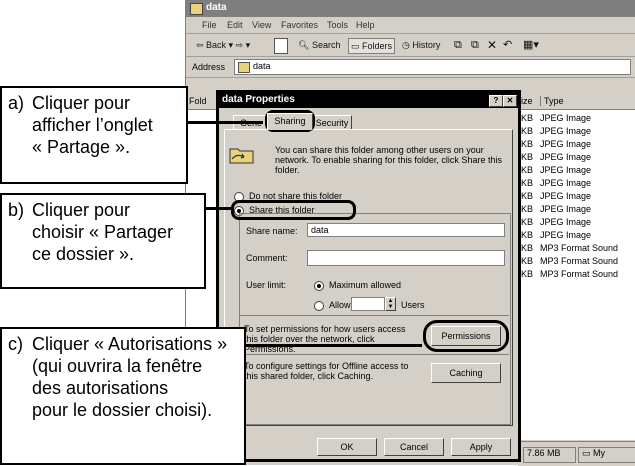 This screenshot has height=466, width=635. I want to click on address-field: data, so click(432, 67).